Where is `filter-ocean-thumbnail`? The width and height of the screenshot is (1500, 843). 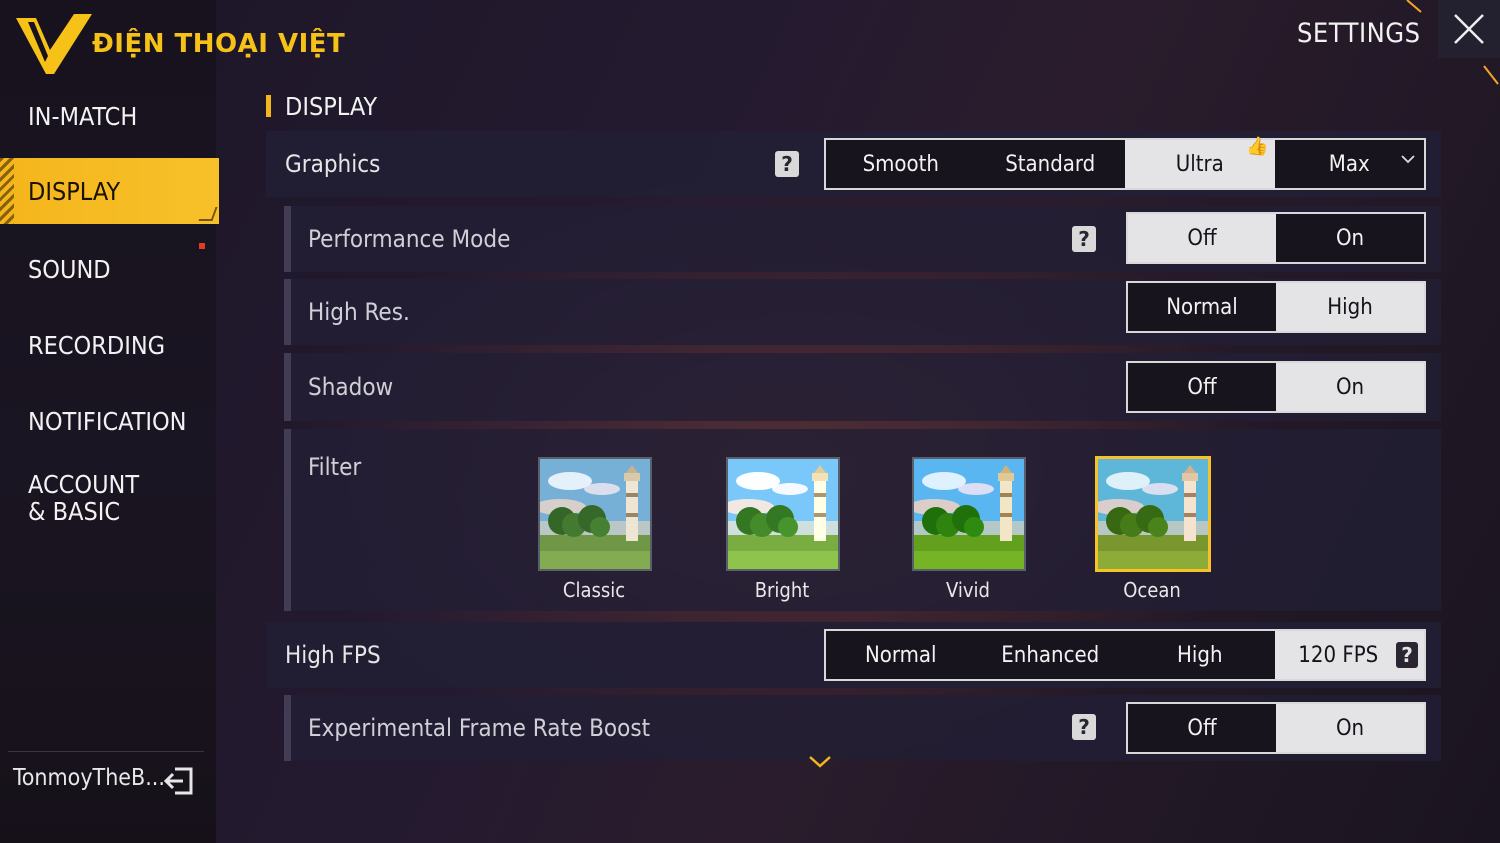 filter-ocean-thumbnail is located at coordinates (1153, 514).